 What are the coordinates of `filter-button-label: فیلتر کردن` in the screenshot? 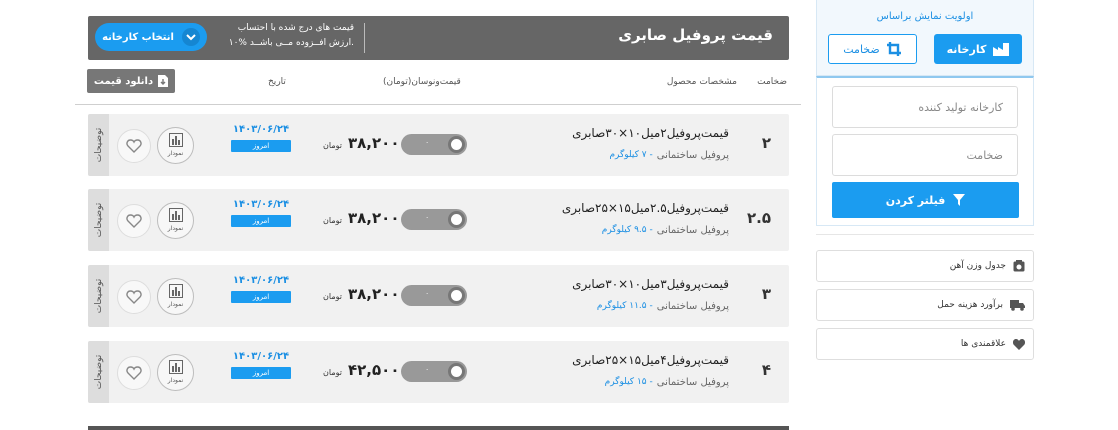 It's located at (915, 200).